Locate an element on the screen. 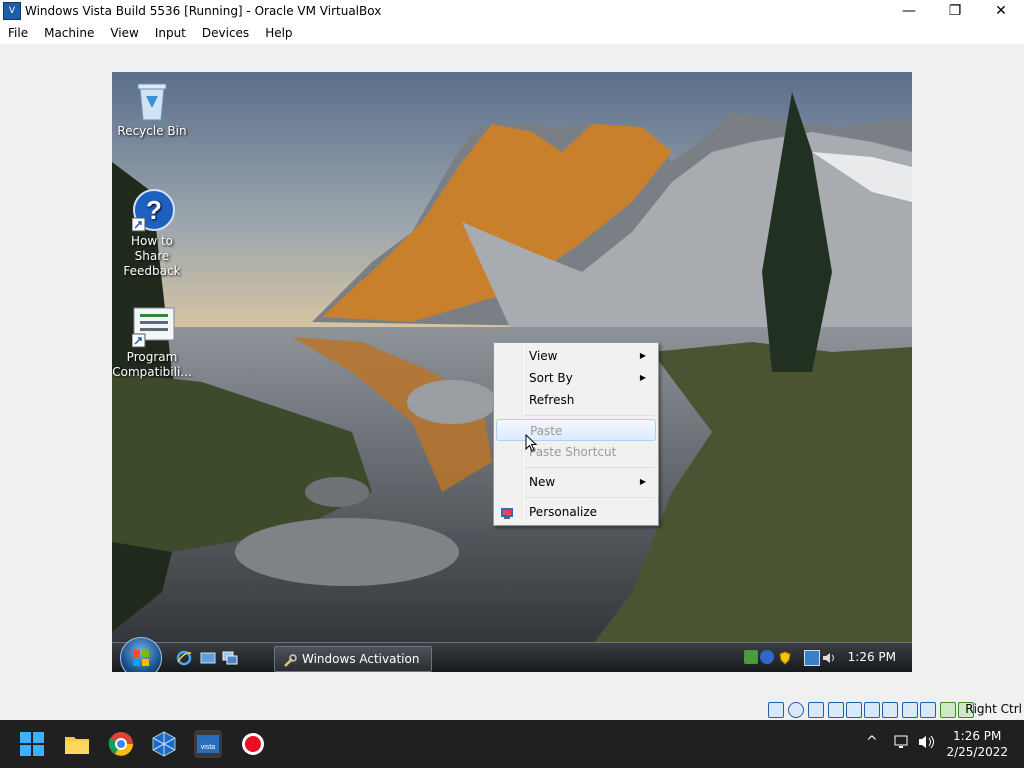 The height and width of the screenshot is (768, 1024). mouse-cursor-icon is located at coordinates (531, 443).